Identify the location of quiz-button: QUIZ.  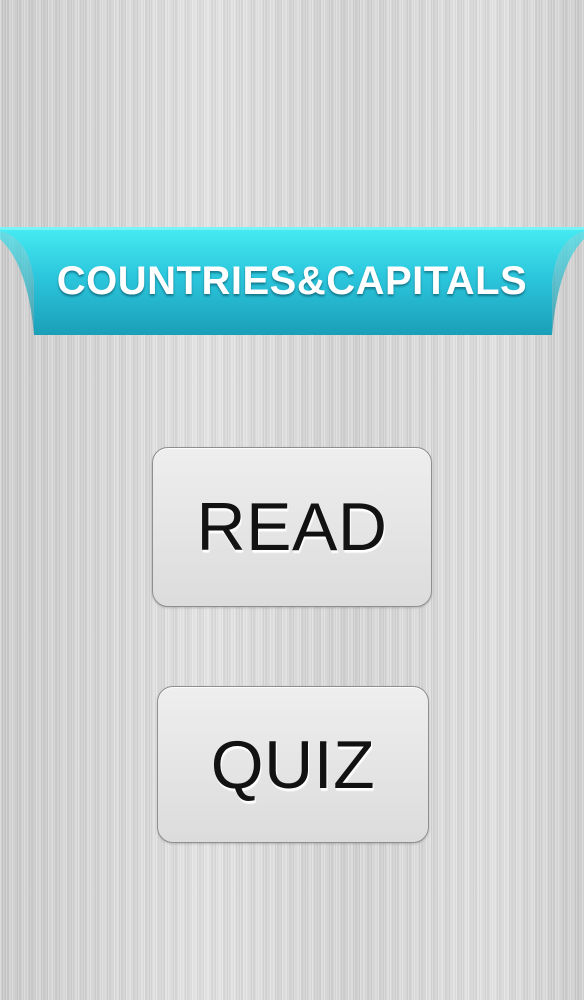
(293, 764).